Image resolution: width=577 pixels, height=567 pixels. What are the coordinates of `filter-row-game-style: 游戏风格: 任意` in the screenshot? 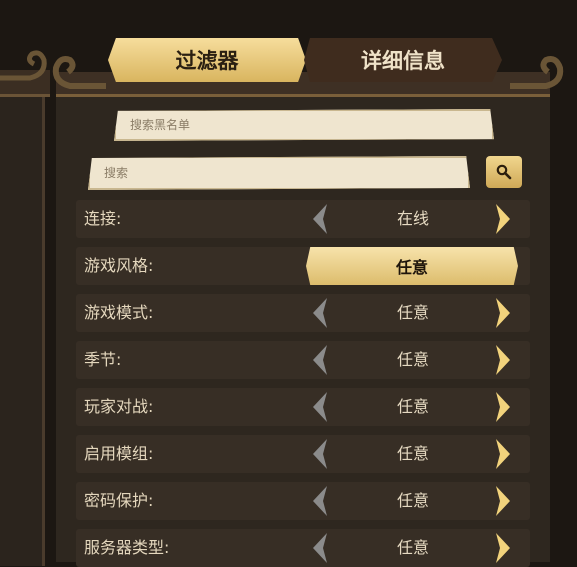 It's located at (303, 266).